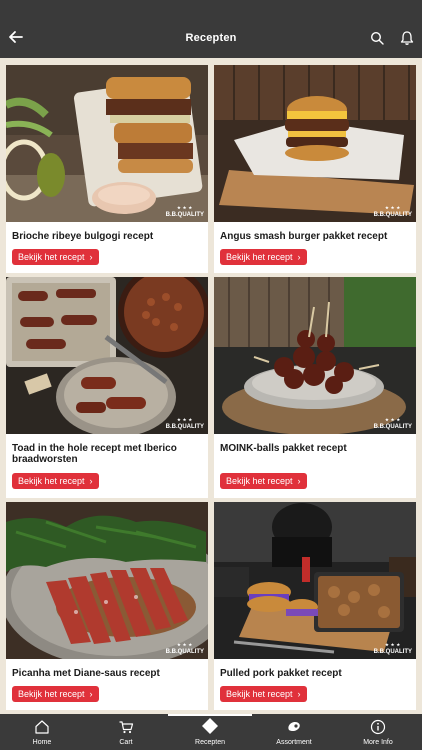 This screenshot has height=750, width=422. Describe the element at coordinates (126, 727) in the screenshot. I see `cart-icon` at that location.